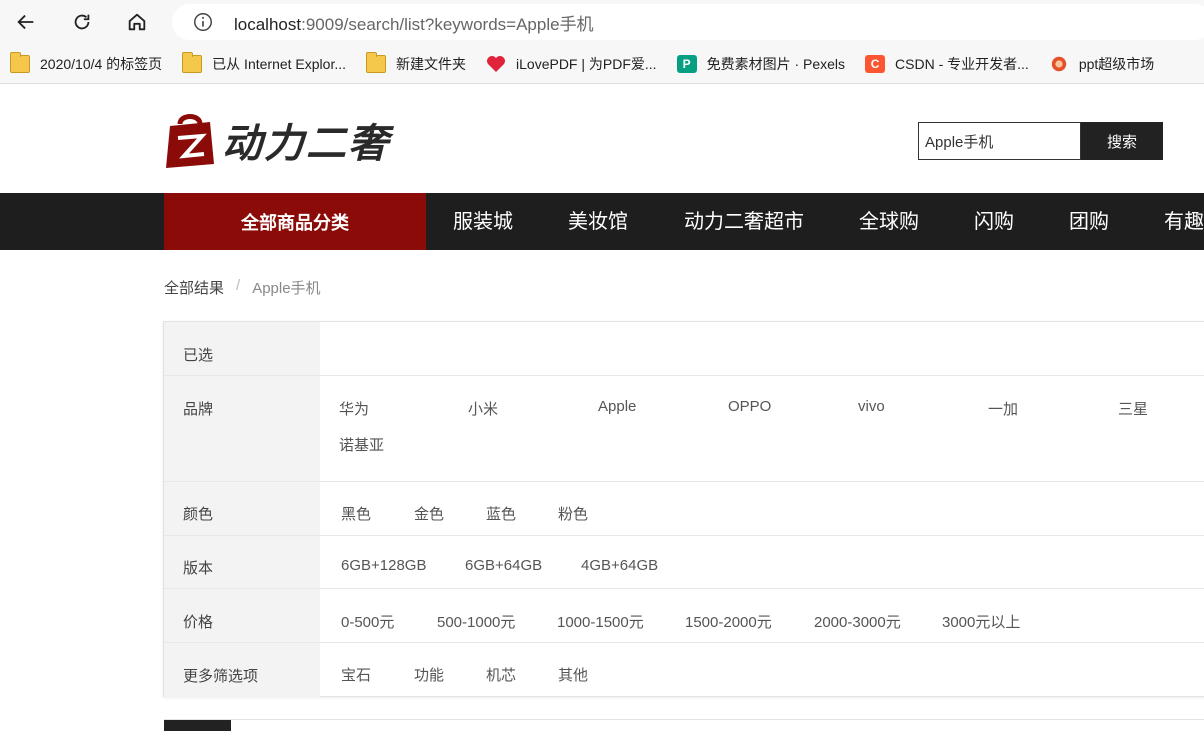 The image size is (1204, 731). I want to click on sort-bar-divider, so click(684, 719).